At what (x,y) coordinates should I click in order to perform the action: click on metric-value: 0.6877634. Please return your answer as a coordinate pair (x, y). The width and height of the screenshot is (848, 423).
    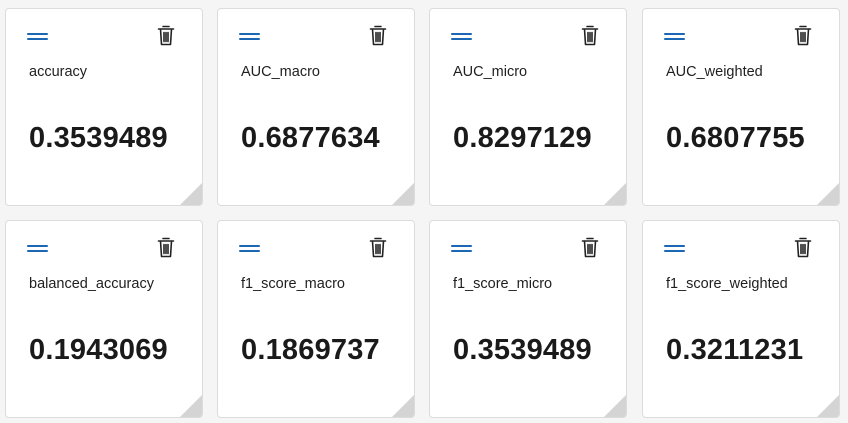
    Looking at the image, I should click on (310, 138).